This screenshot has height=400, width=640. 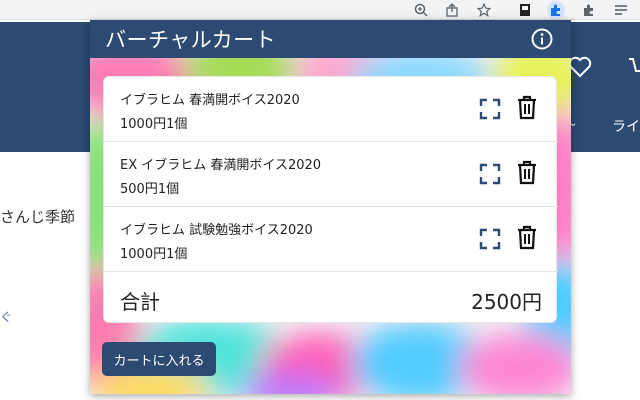 What do you see at coordinates (484, 10) in the screenshot?
I see `star-icon` at bounding box center [484, 10].